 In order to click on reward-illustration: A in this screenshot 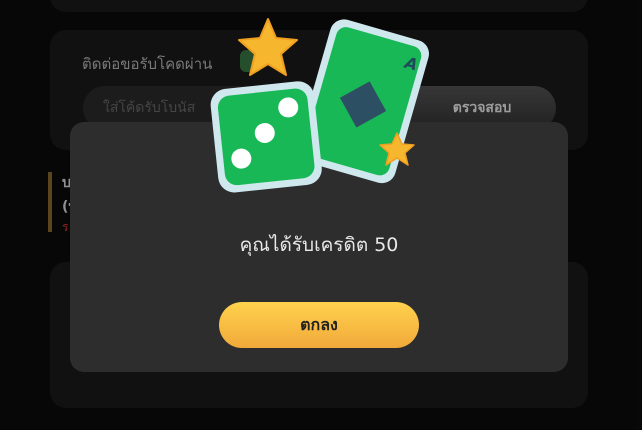, I will do `click(320, 105)`.